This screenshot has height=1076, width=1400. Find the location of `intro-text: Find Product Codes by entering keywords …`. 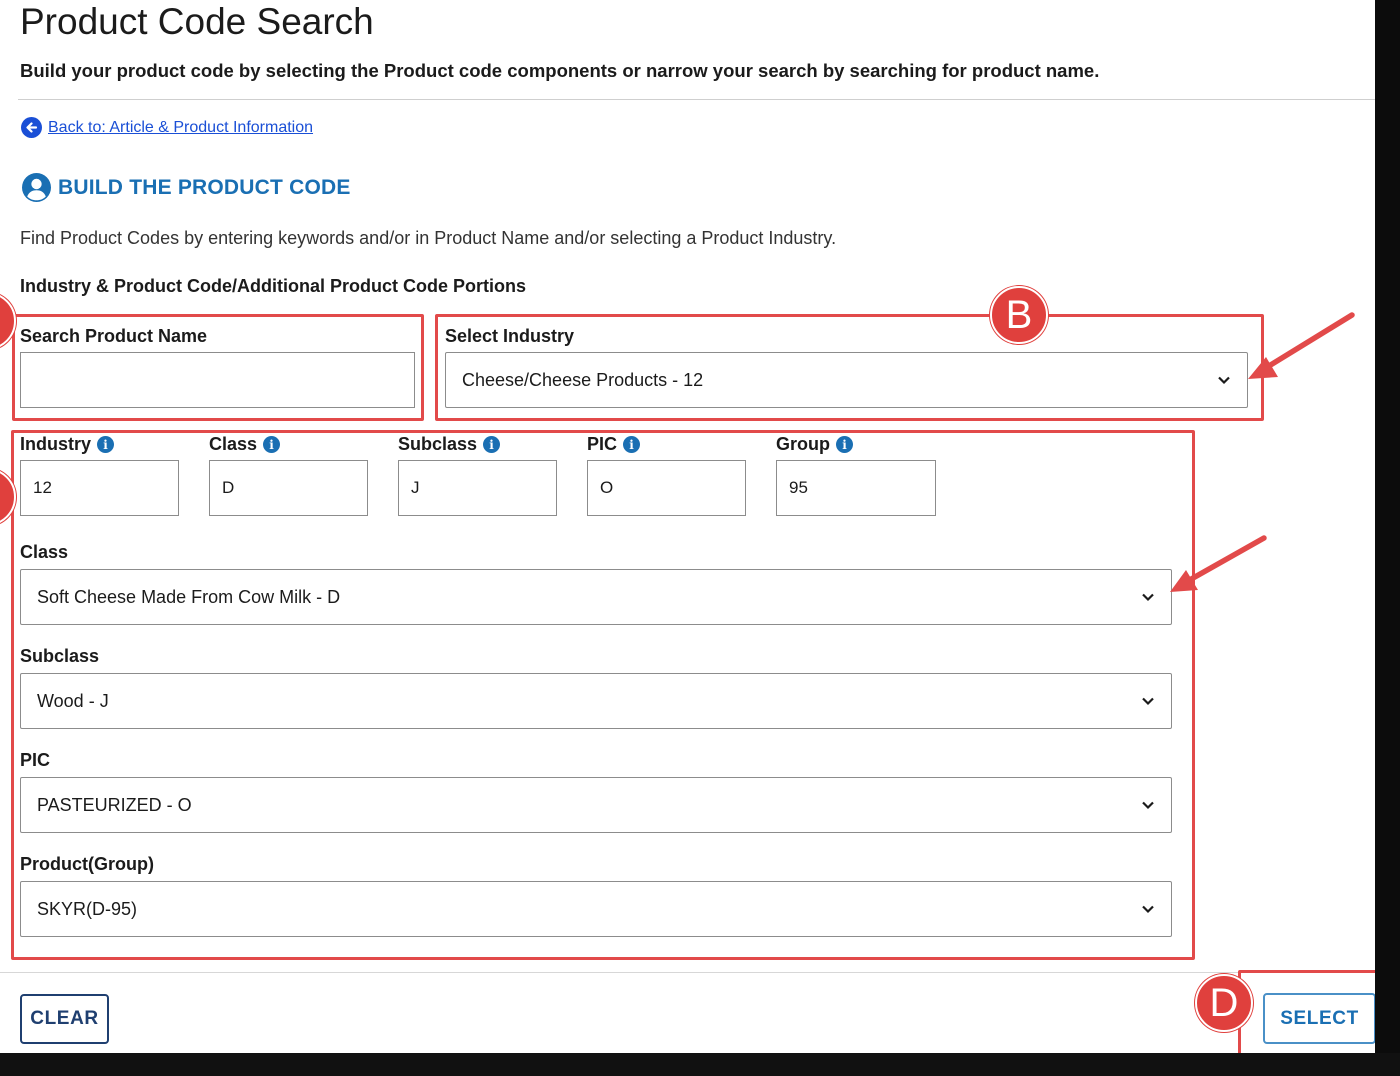

intro-text: Find Product Codes by entering keywords … is located at coordinates (428, 238).